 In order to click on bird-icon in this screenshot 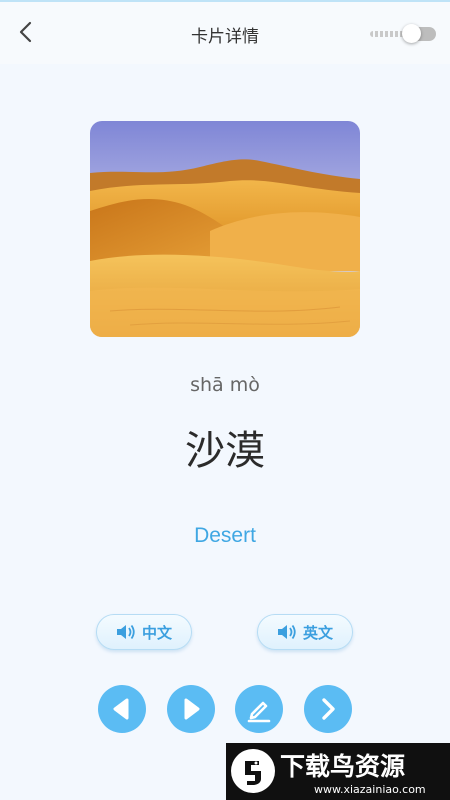, I will do `click(253, 773)`.